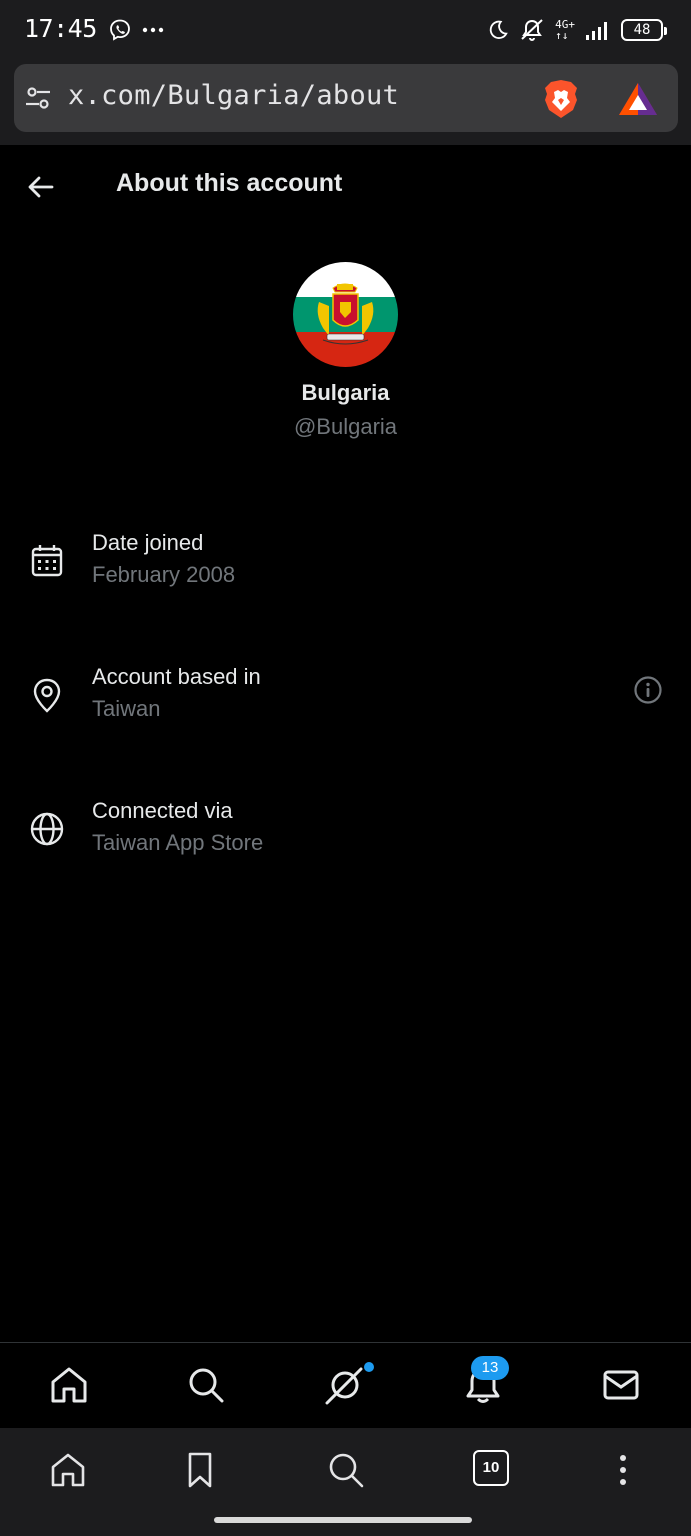 The height and width of the screenshot is (1536, 691). Describe the element at coordinates (498, 29) in the screenshot. I see `moon-icon` at that location.